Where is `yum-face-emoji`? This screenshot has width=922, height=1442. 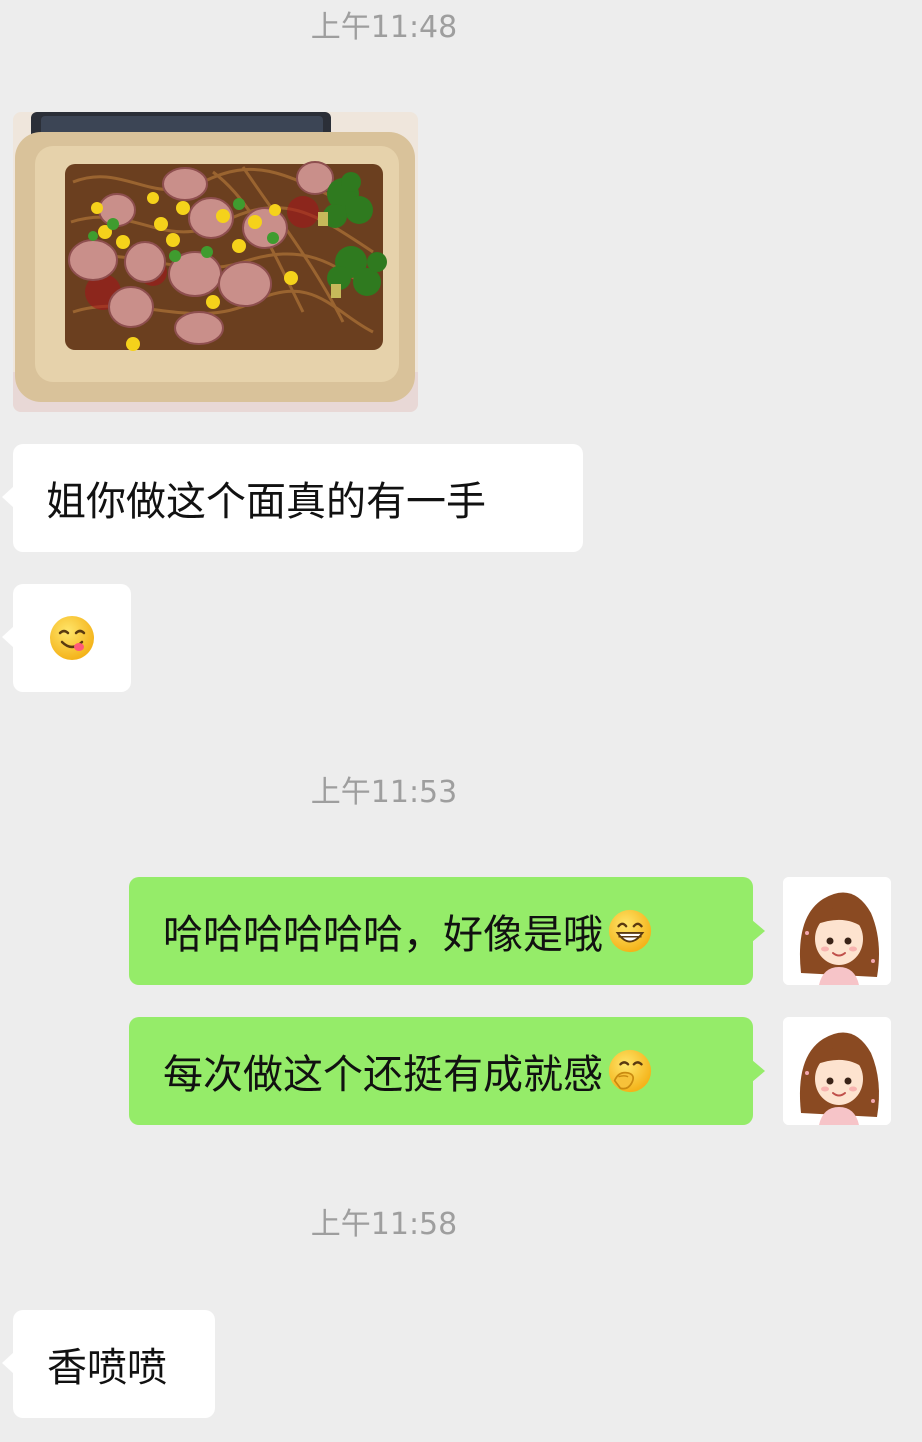
yum-face-emoji is located at coordinates (72, 638).